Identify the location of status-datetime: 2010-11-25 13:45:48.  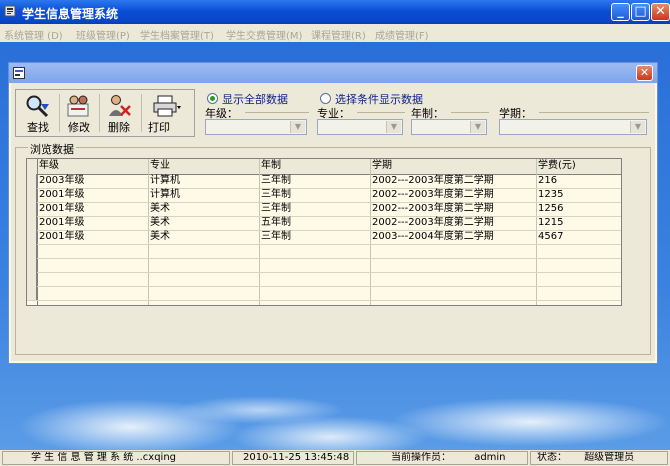
(293, 458).